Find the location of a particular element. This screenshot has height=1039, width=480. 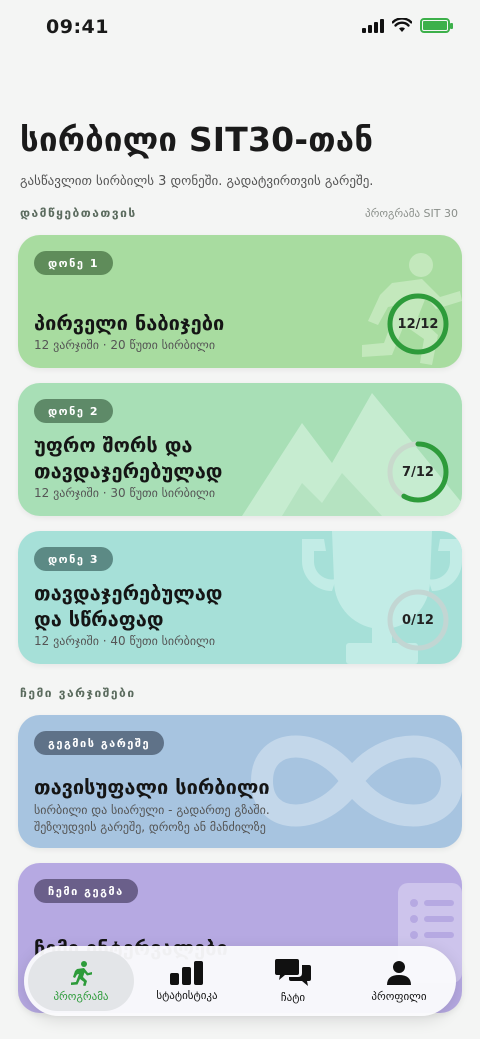

status-time: 09:41 is located at coordinates (77, 27).